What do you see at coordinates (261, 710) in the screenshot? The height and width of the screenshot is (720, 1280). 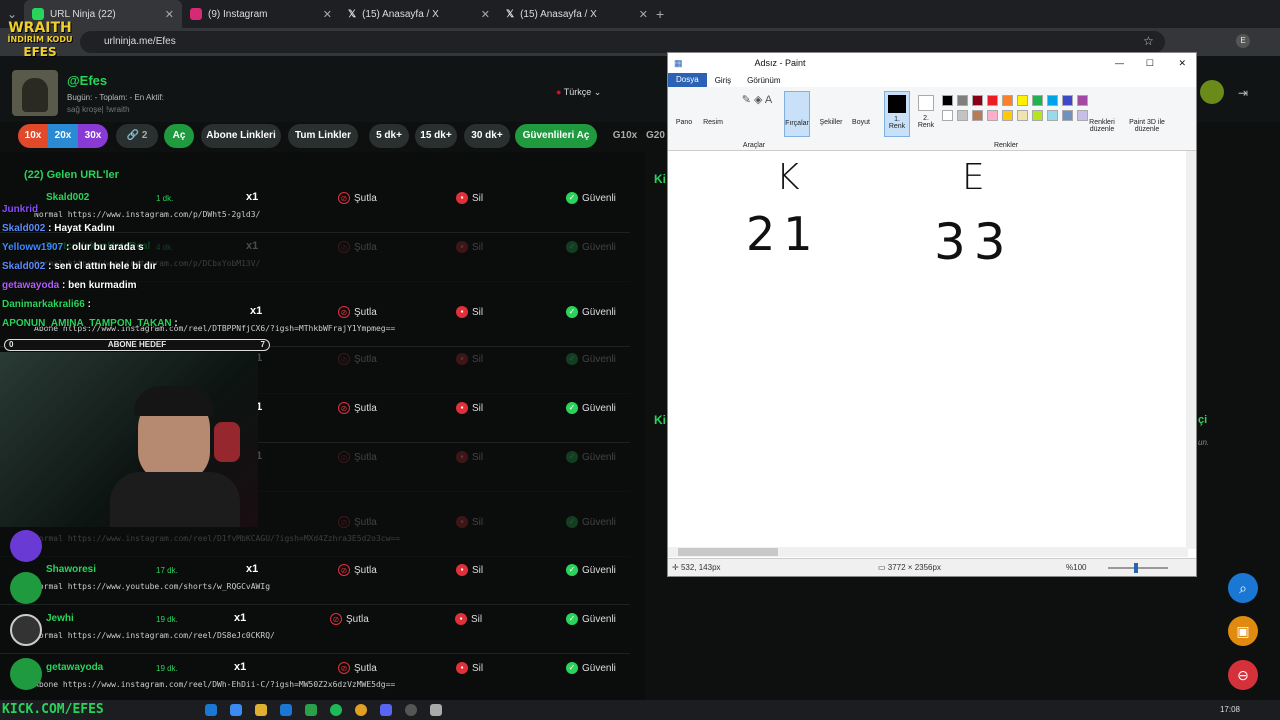 I see `explorer-icon` at bounding box center [261, 710].